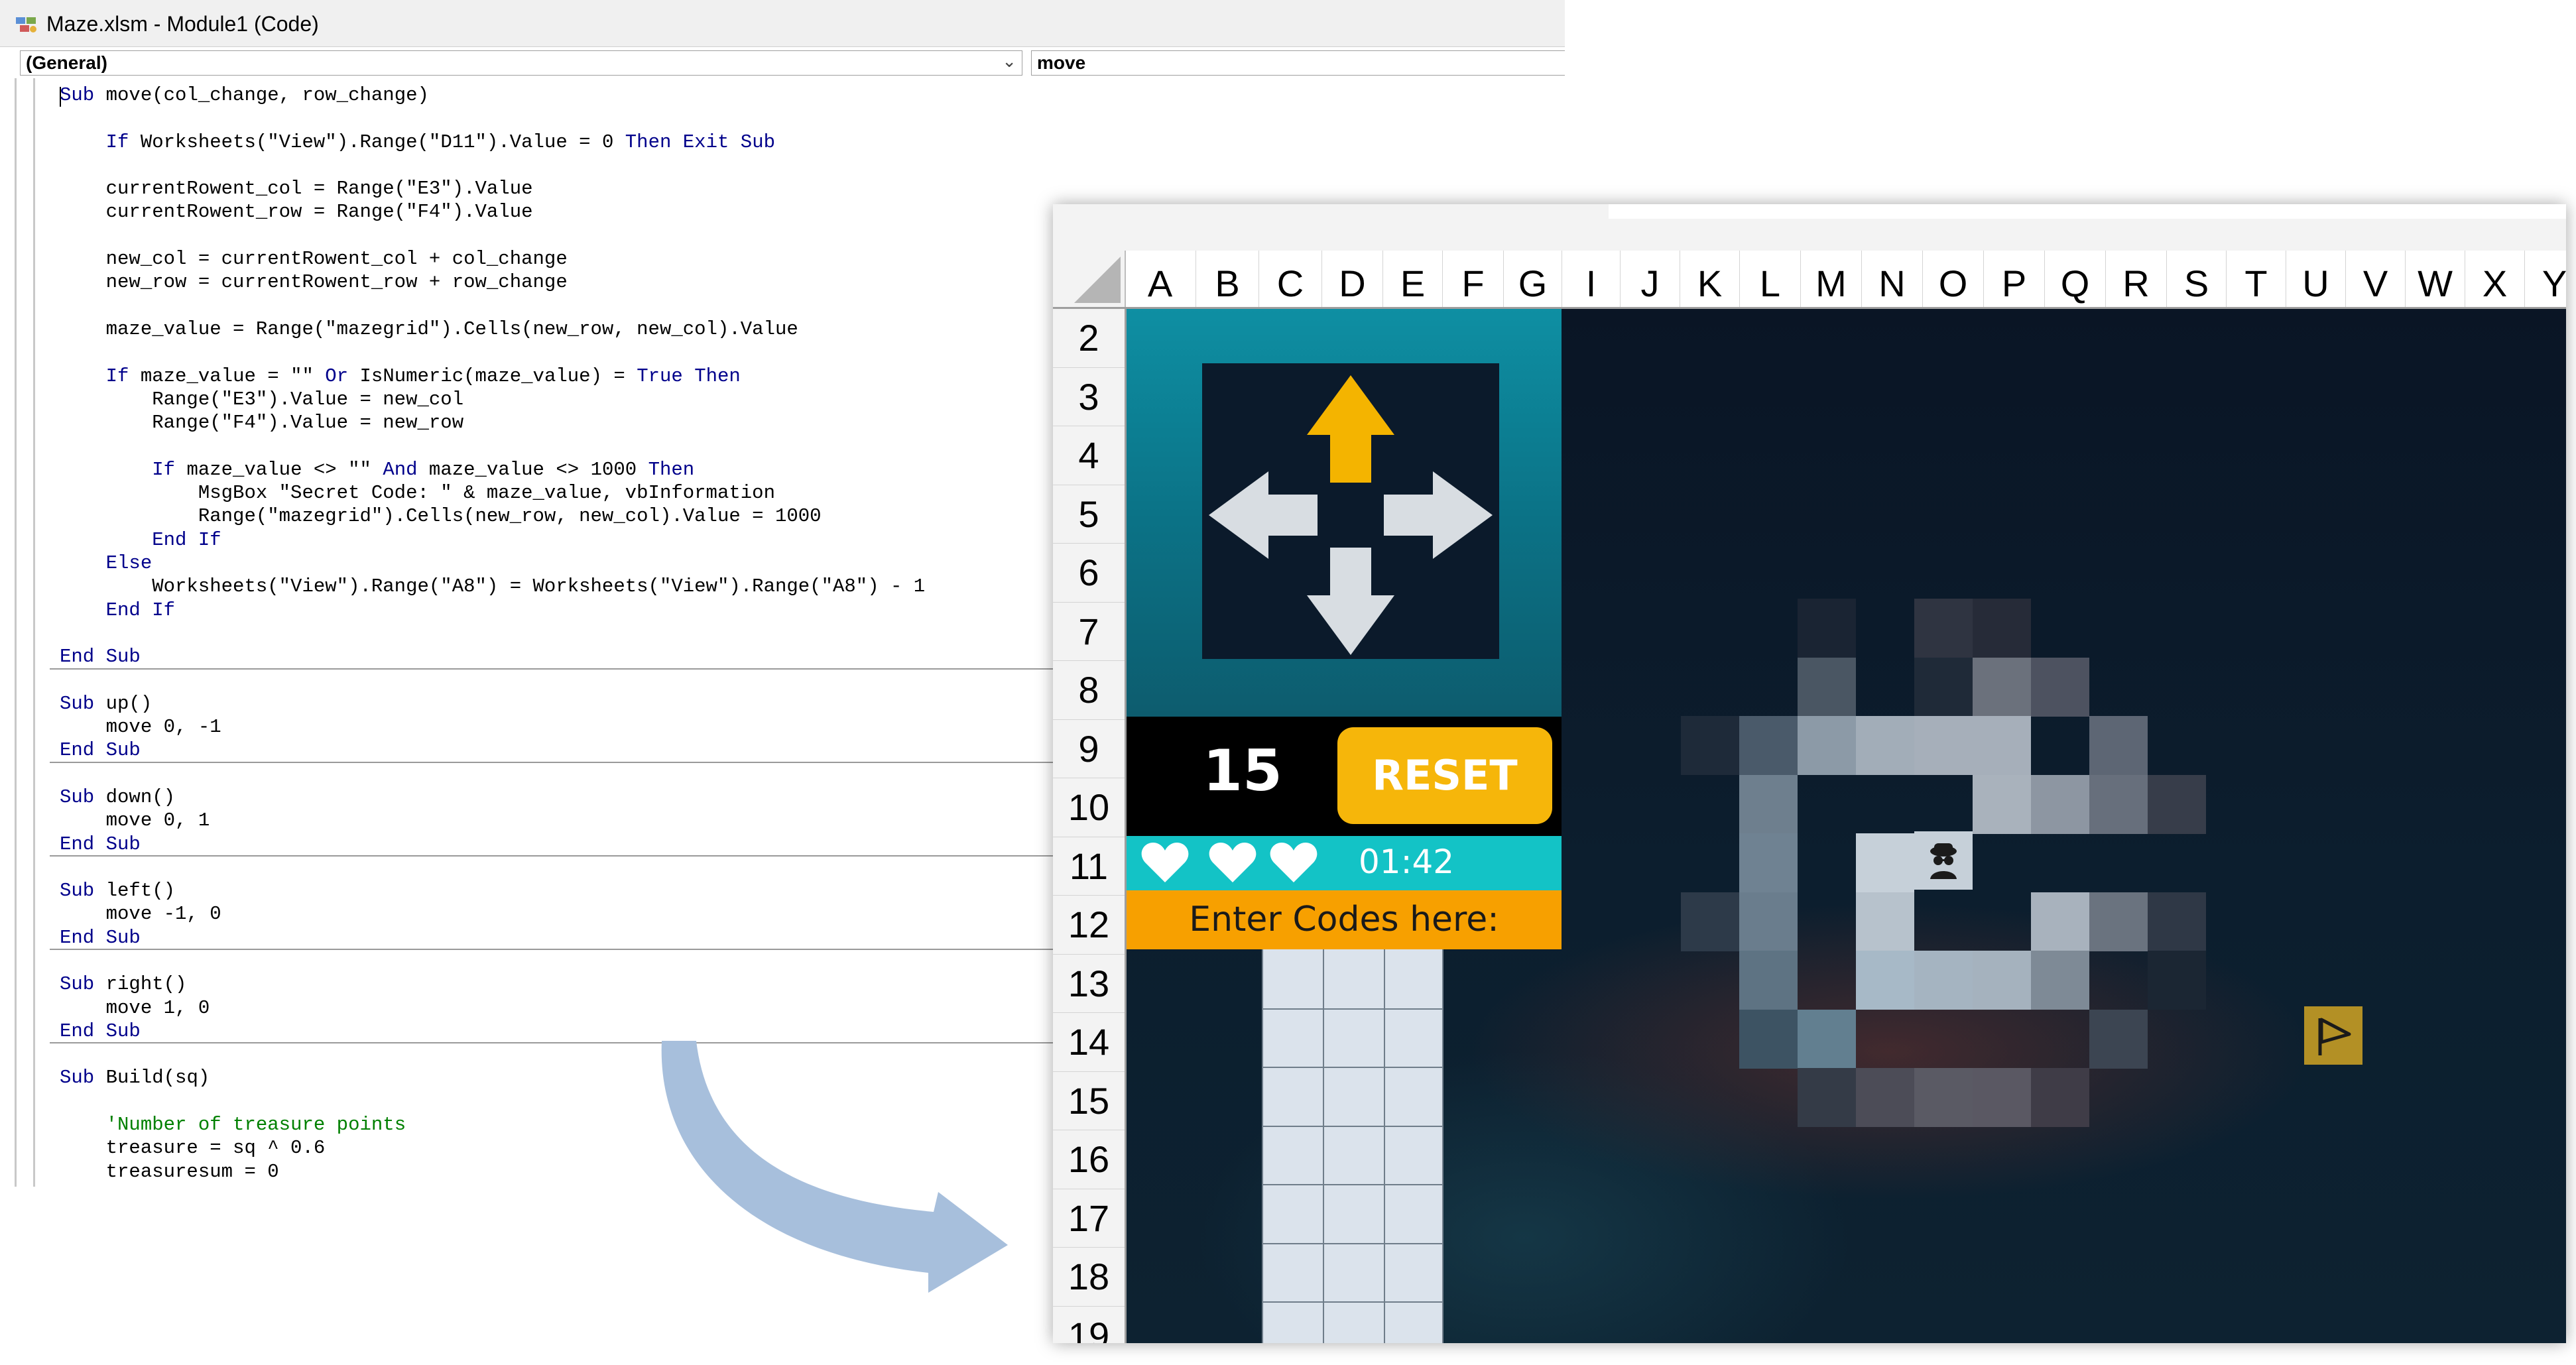 The width and height of the screenshot is (2576, 1365). Describe the element at coordinates (1089, 690) in the screenshot. I see `row-header-8: 8` at that location.